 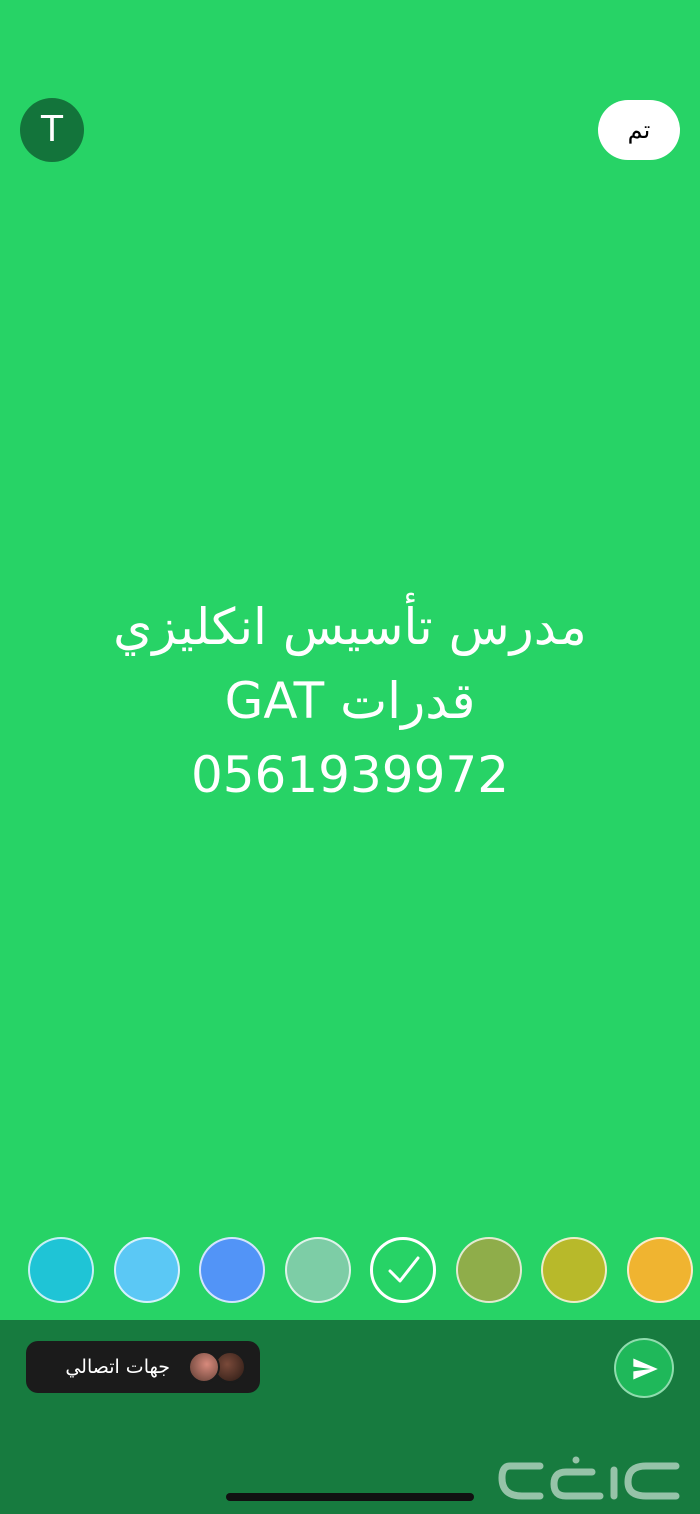 I want to click on status-text-line-2: قدرات GAT, so click(x=350, y=701).